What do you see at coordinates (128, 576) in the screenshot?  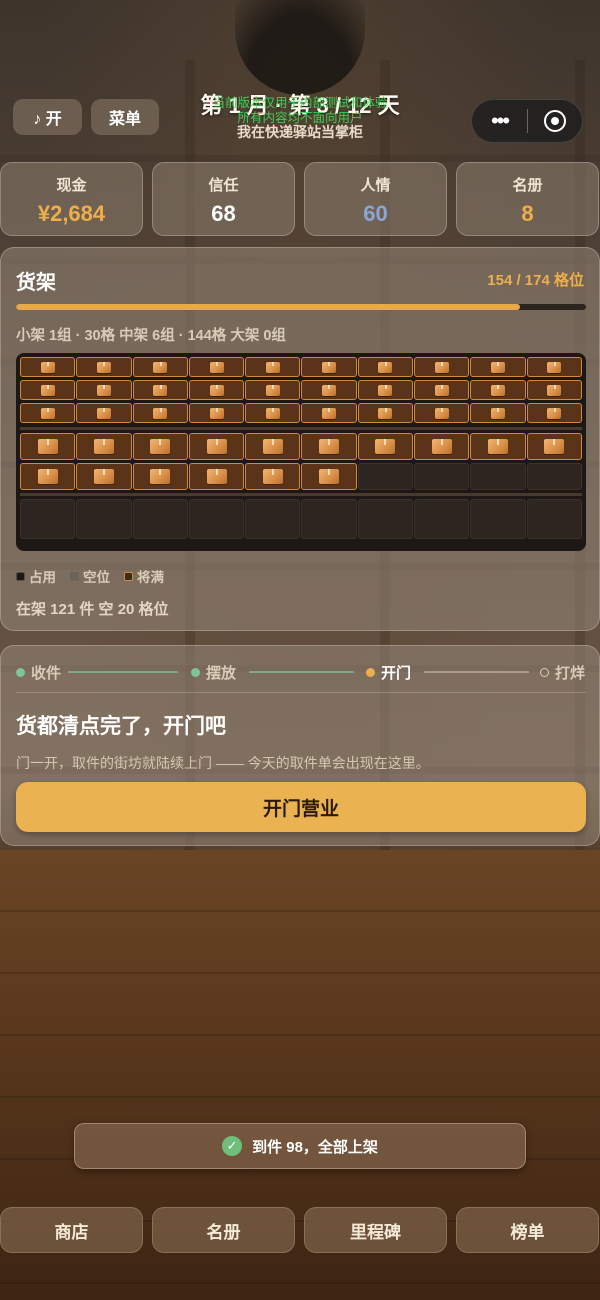 I see `legend-swatch` at bounding box center [128, 576].